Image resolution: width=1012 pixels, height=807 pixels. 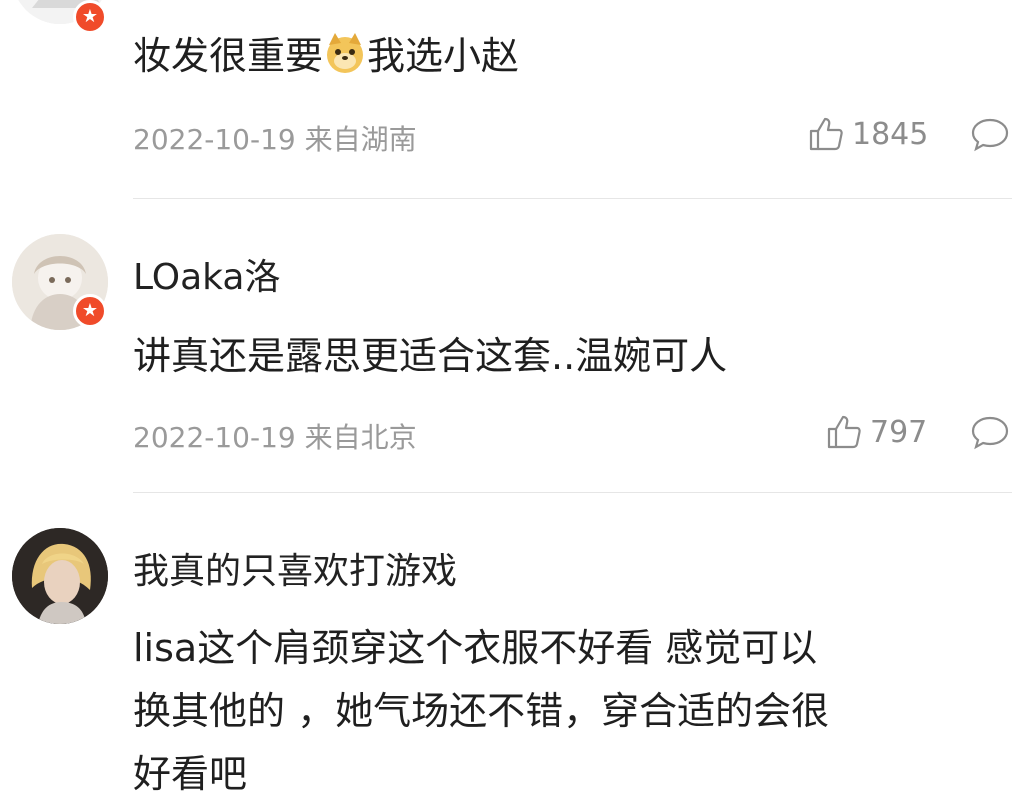 What do you see at coordinates (326, 56) in the screenshot?
I see `comment-text: 妆发很重要 我选小赵` at bounding box center [326, 56].